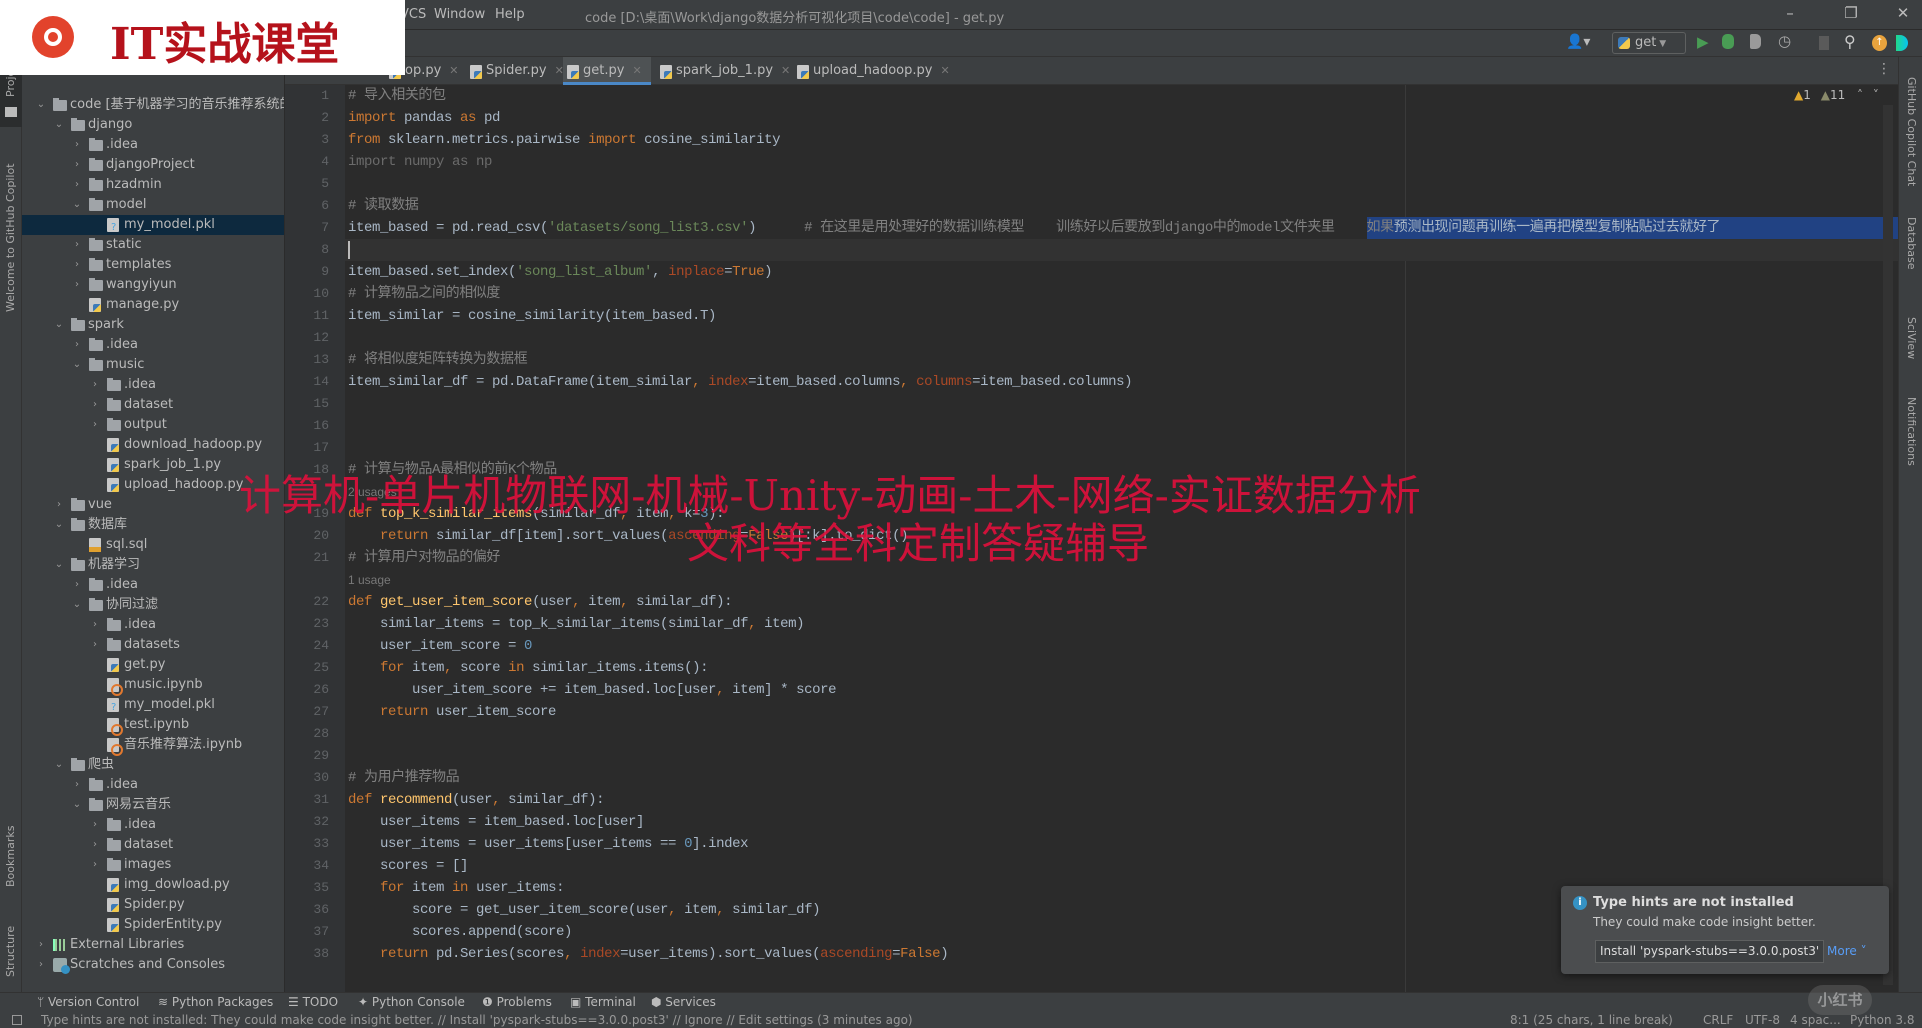 The image size is (1922, 1028). Describe the element at coordinates (438, 360) in the screenshot. I see `code-line: # 将相似度矩阵转换为数据框` at that location.